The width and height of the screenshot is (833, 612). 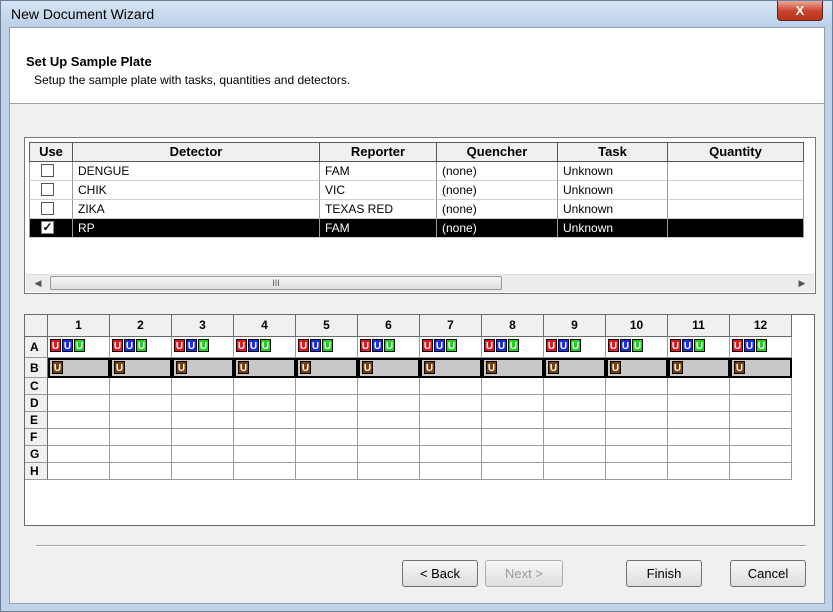 I want to click on col-header-task: Task, so click(x=613, y=152).